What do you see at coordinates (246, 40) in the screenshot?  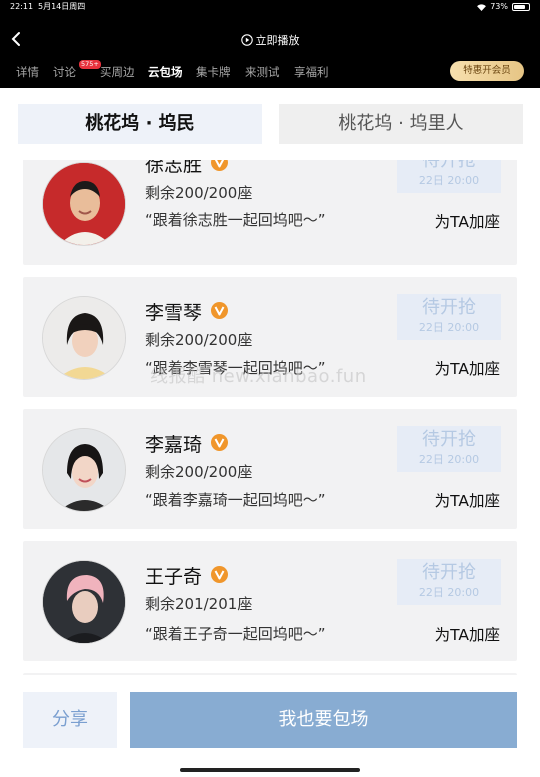 I see `play-icon` at bounding box center [246, 40].